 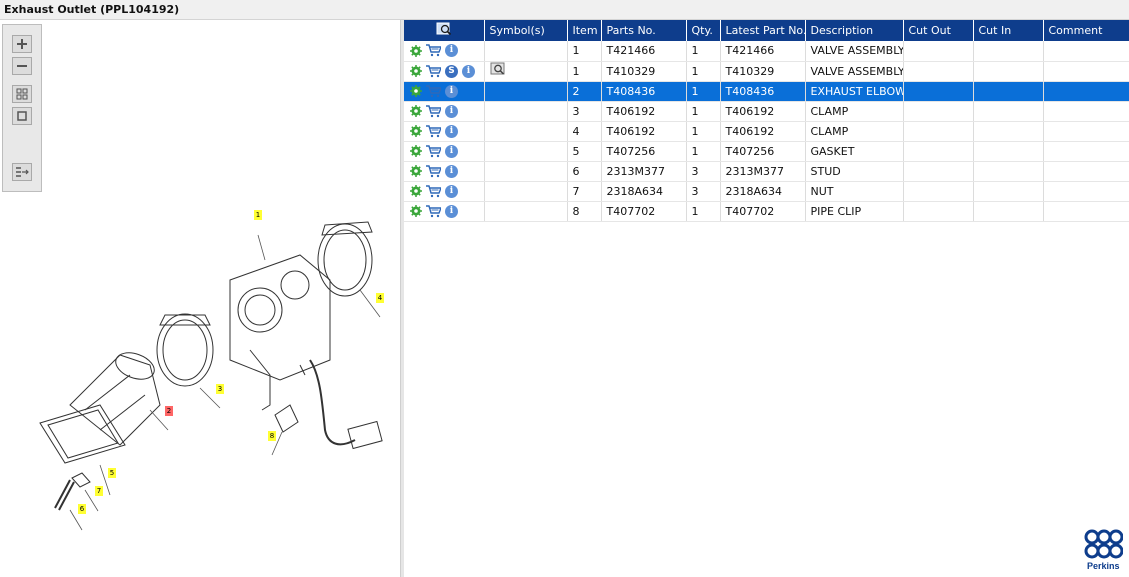 I want to click on zoom-out-button, so click(x=22, y=66).